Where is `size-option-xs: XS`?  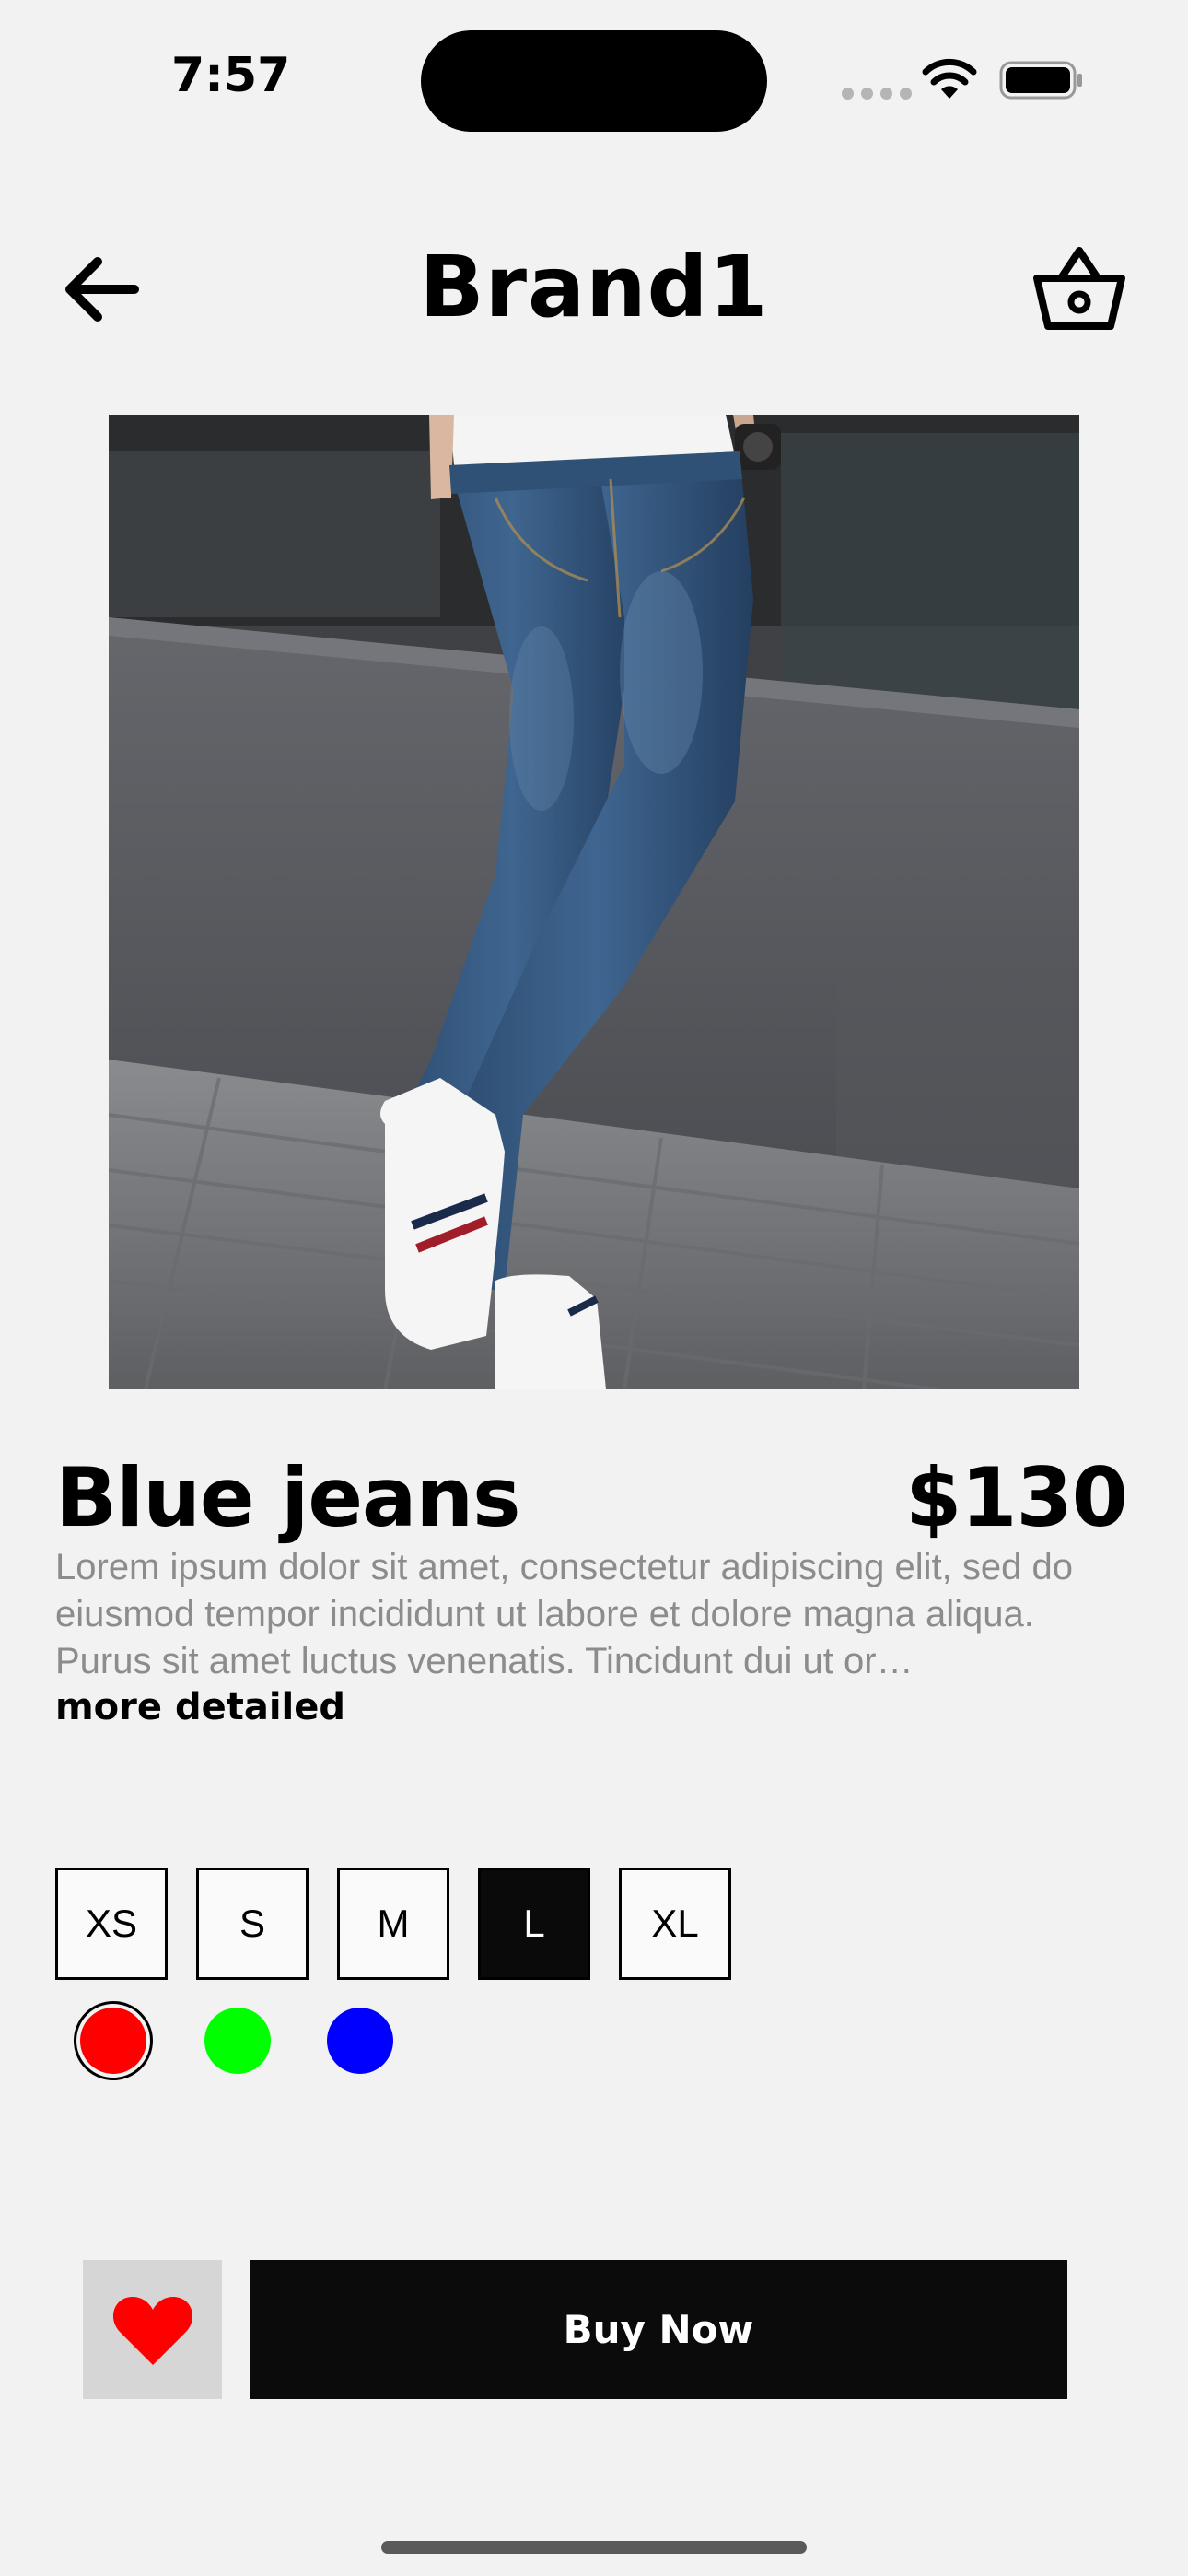
size-option-xs: XS is located at coordinates (111, 1924).